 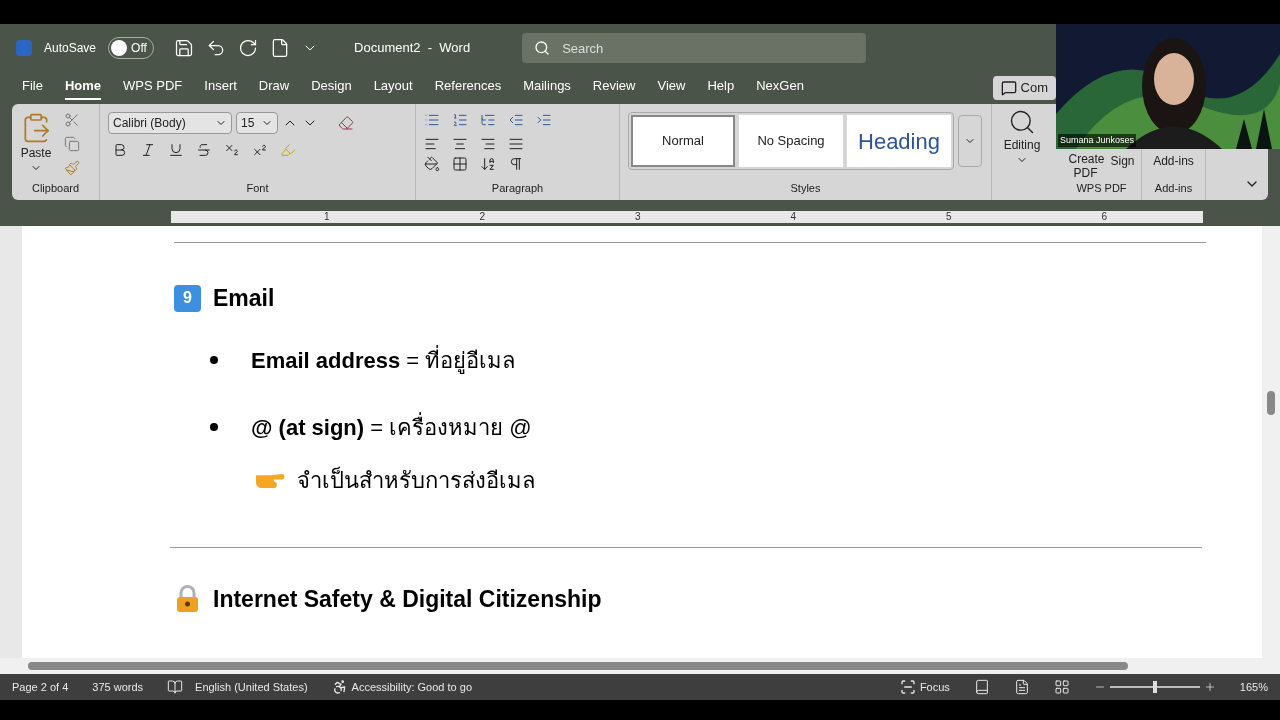 What do you see at coordinates (1101, 188) in the screenshot?
I see `group-label: WPS PDF` at bounding box center [1101, 188].